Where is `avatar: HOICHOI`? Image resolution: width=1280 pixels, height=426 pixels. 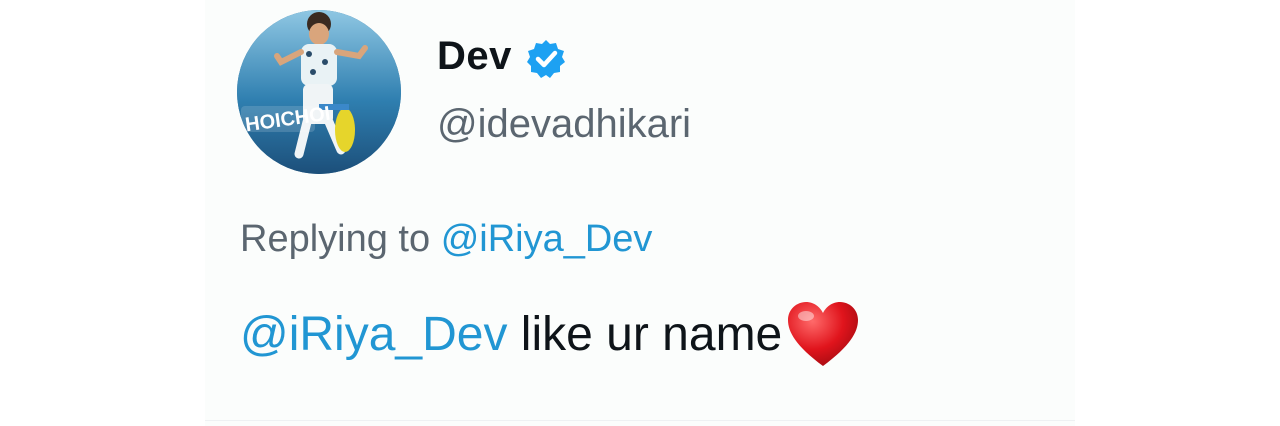 avatar: HOICHOI is located at coordinates (319, 92).